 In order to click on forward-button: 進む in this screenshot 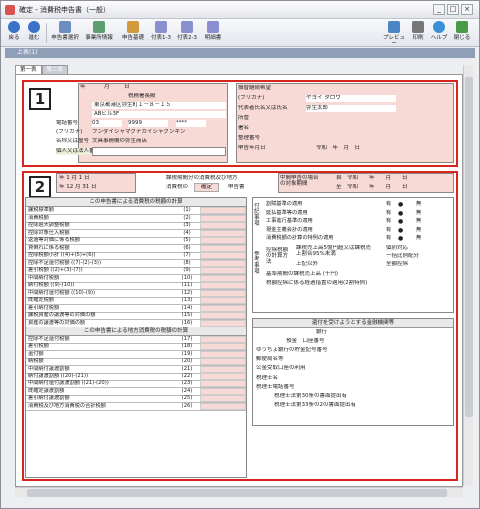, I will do `click(34, 33)`.